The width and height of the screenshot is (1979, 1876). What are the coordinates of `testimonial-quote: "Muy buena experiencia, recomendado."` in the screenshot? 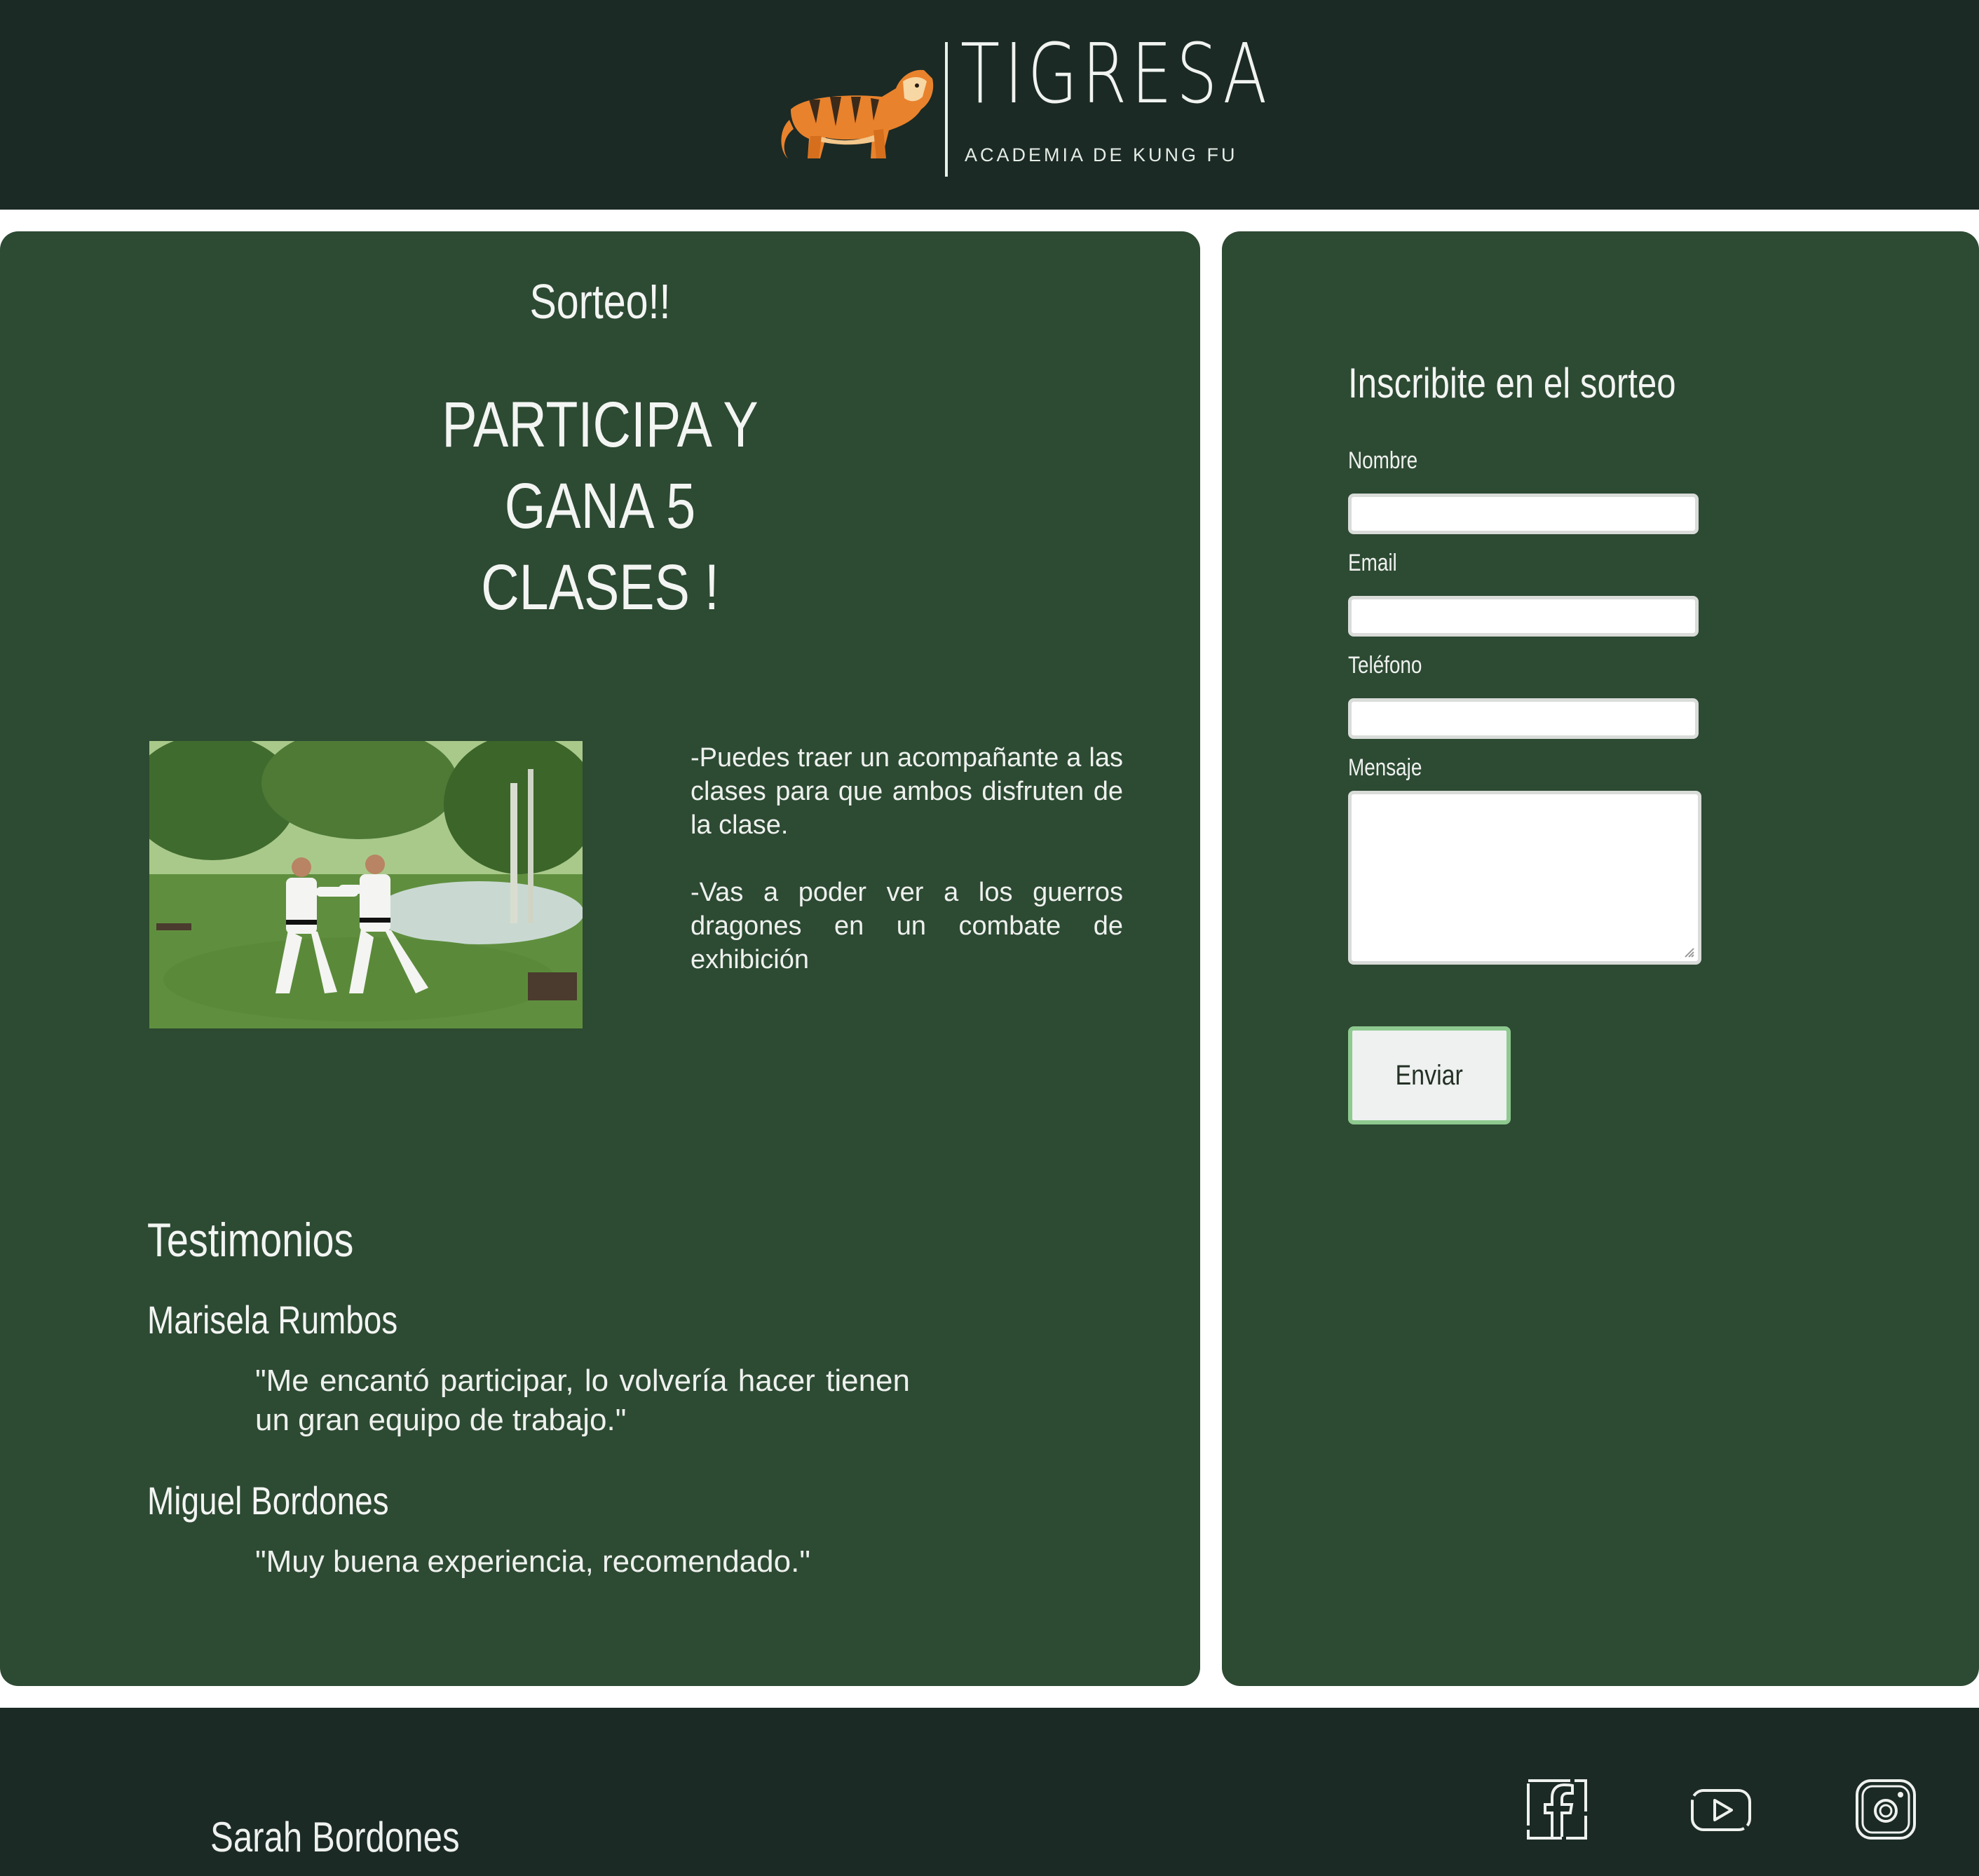 It's located at (532, 1561).